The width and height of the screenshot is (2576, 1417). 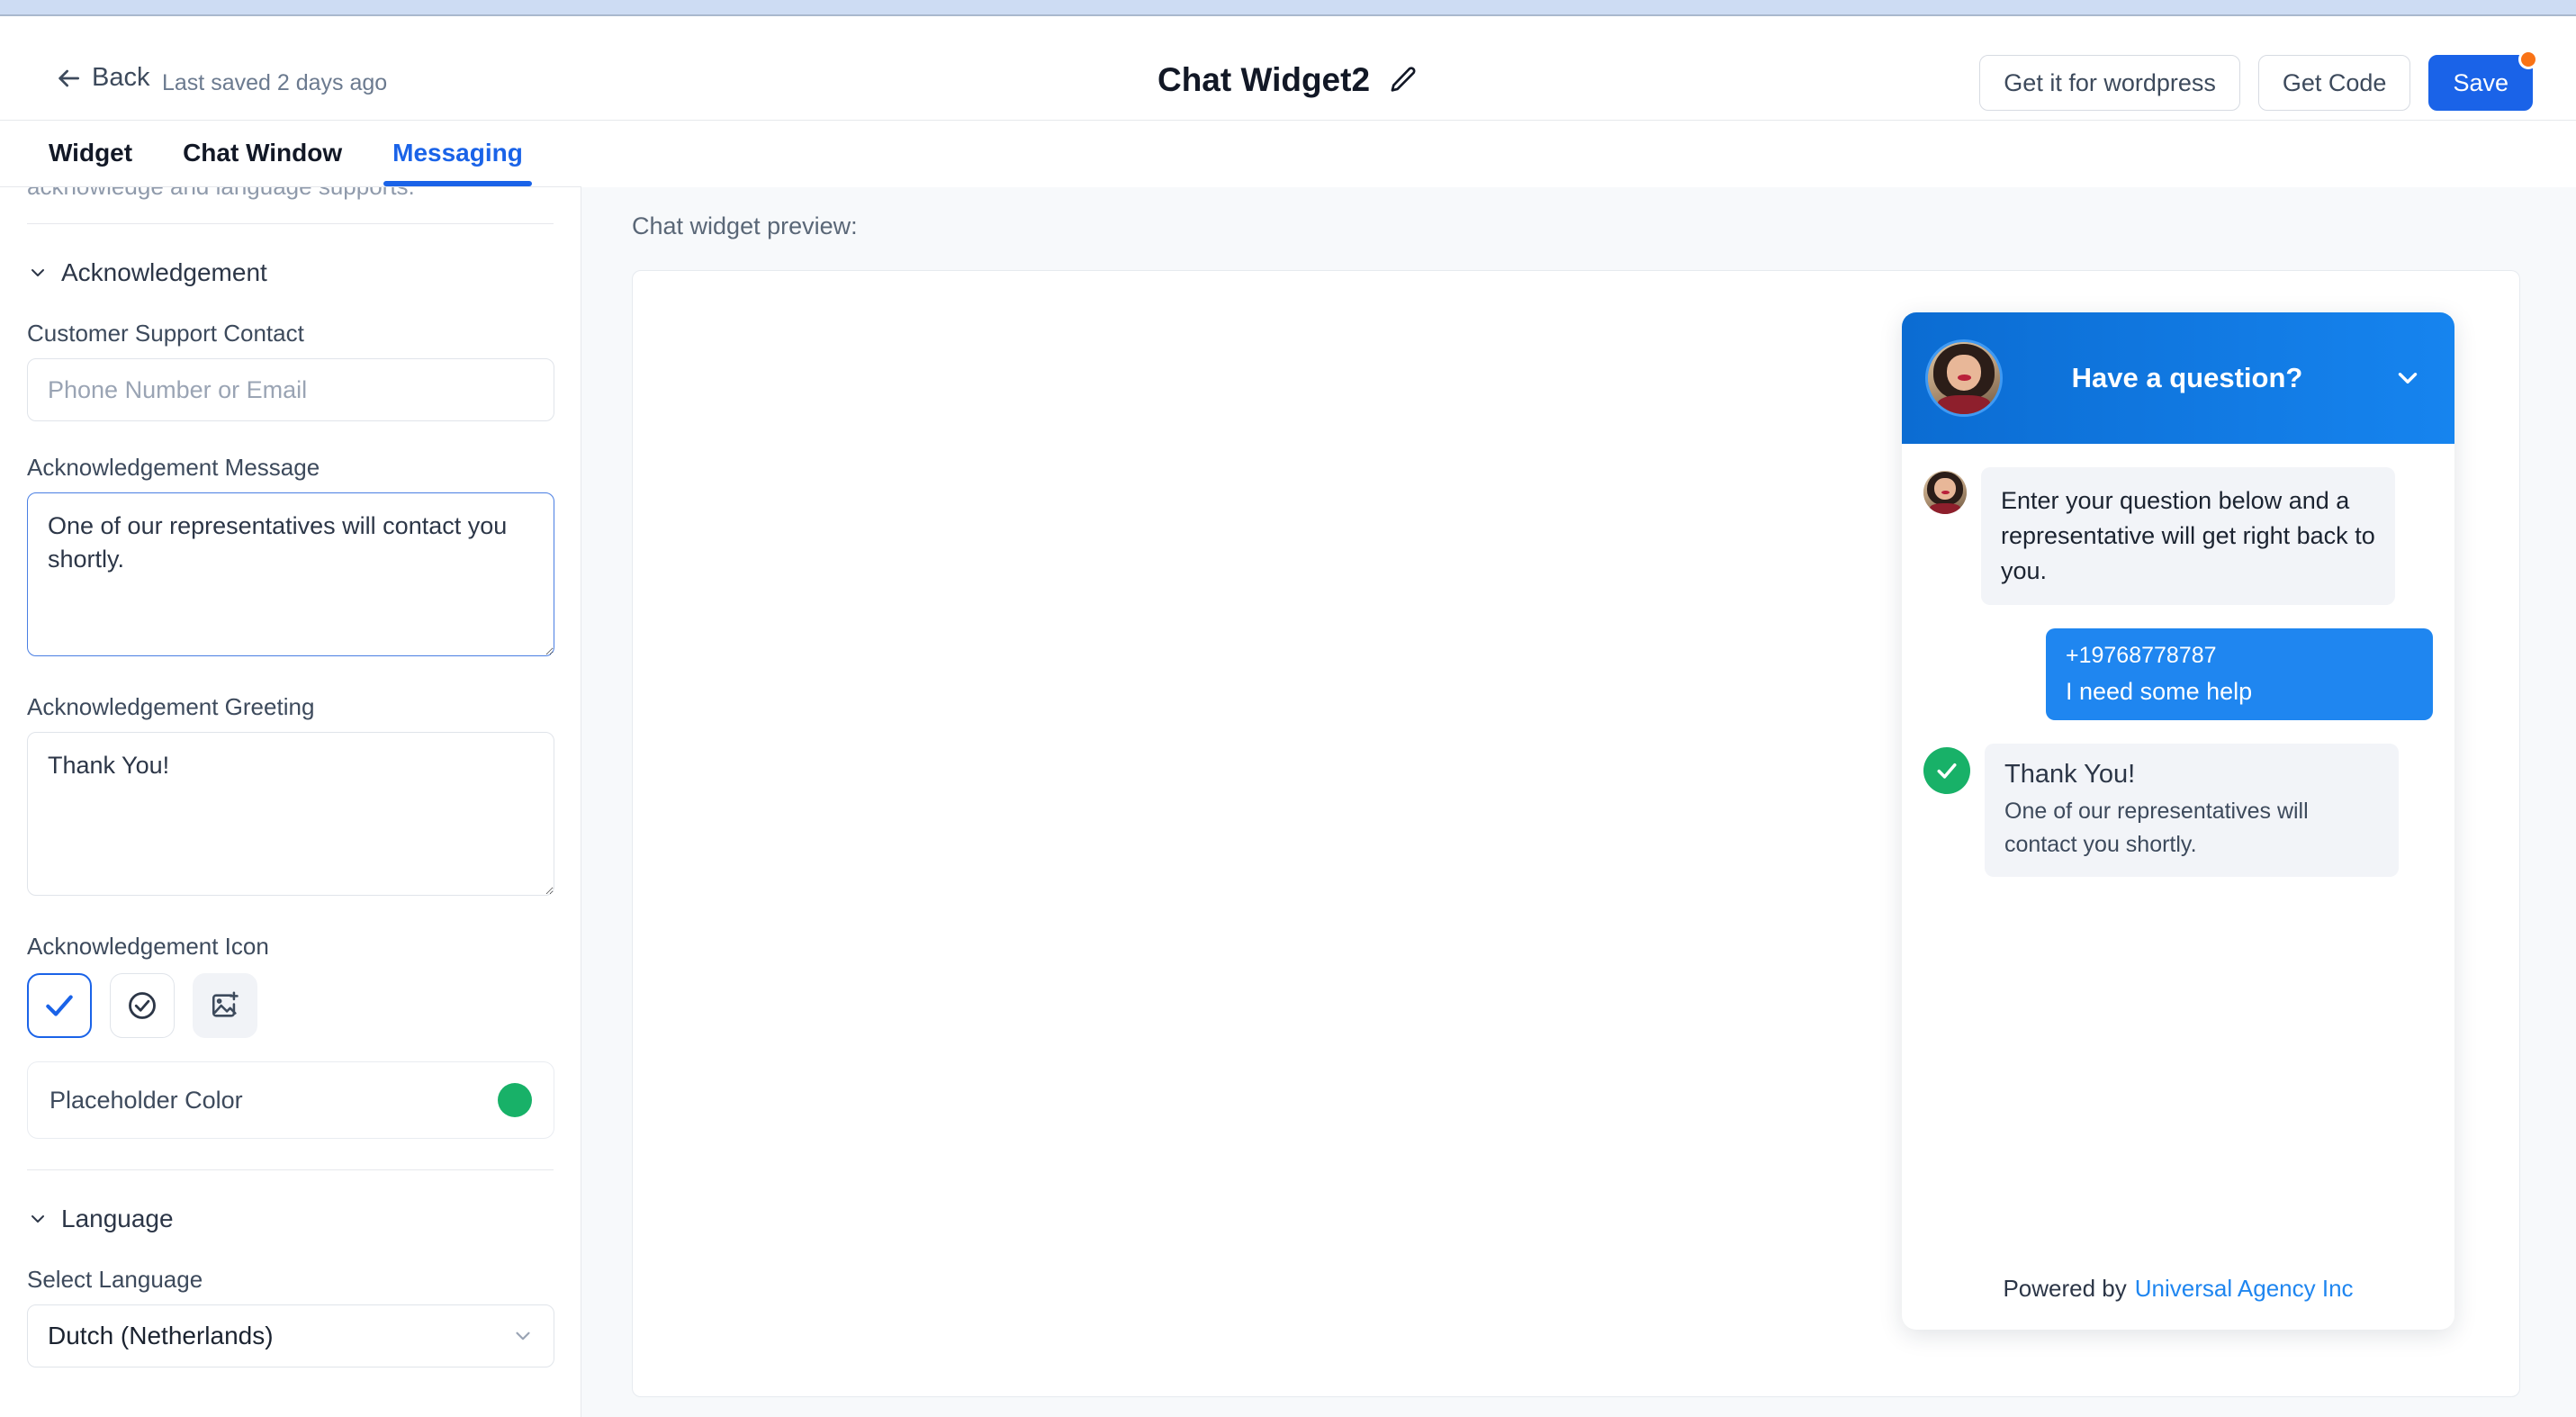 What do you see at coordinates (148, 946) in the screenshot?
I see `label-acknowledgement-icon: Acknowledgement Icon` at bounding box center [148, 946].